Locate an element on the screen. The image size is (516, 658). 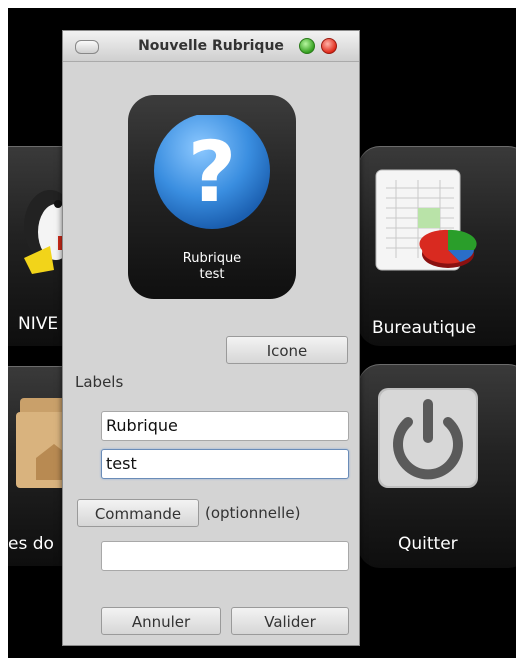
question-mark-icon: ? is located at coordinates (212, 172).